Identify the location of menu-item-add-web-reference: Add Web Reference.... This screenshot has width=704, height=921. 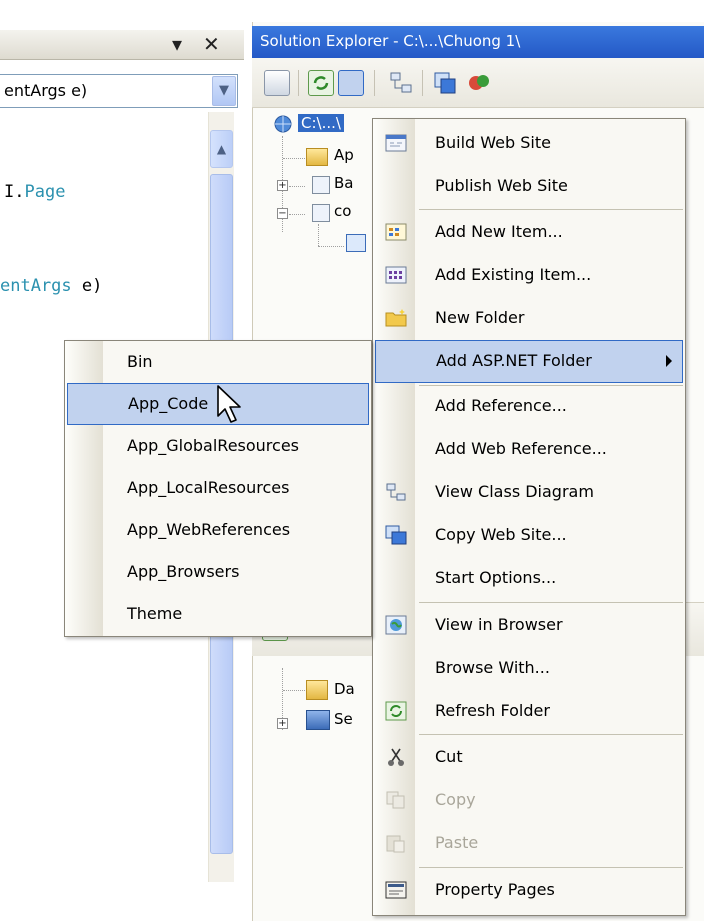
(529, 449).